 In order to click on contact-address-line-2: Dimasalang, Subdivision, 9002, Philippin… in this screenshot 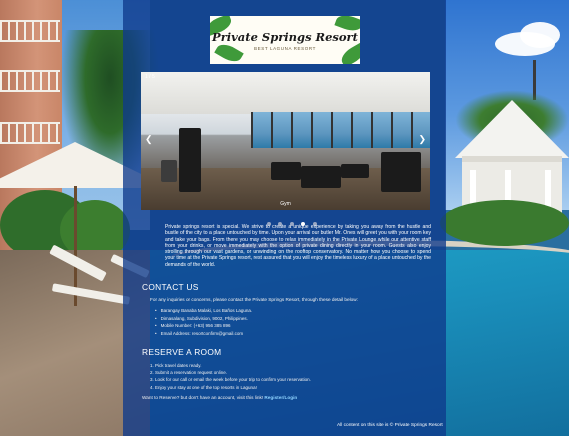, I will do `click(275, 319)`.